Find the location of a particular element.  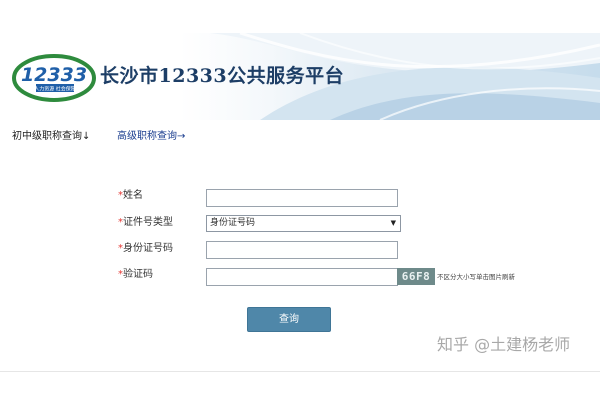

id-number-input is located at coordinates (302, 250).